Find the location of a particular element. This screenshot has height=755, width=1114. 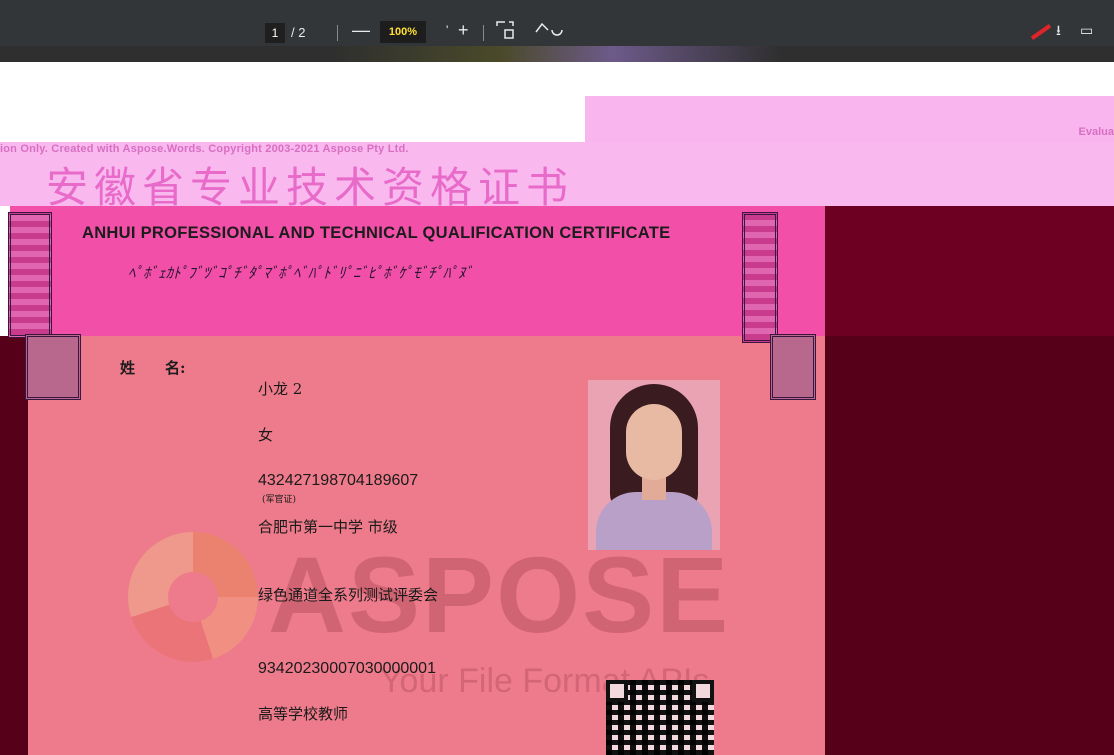

ornament-corner-left is located at coordinates (53, 367).